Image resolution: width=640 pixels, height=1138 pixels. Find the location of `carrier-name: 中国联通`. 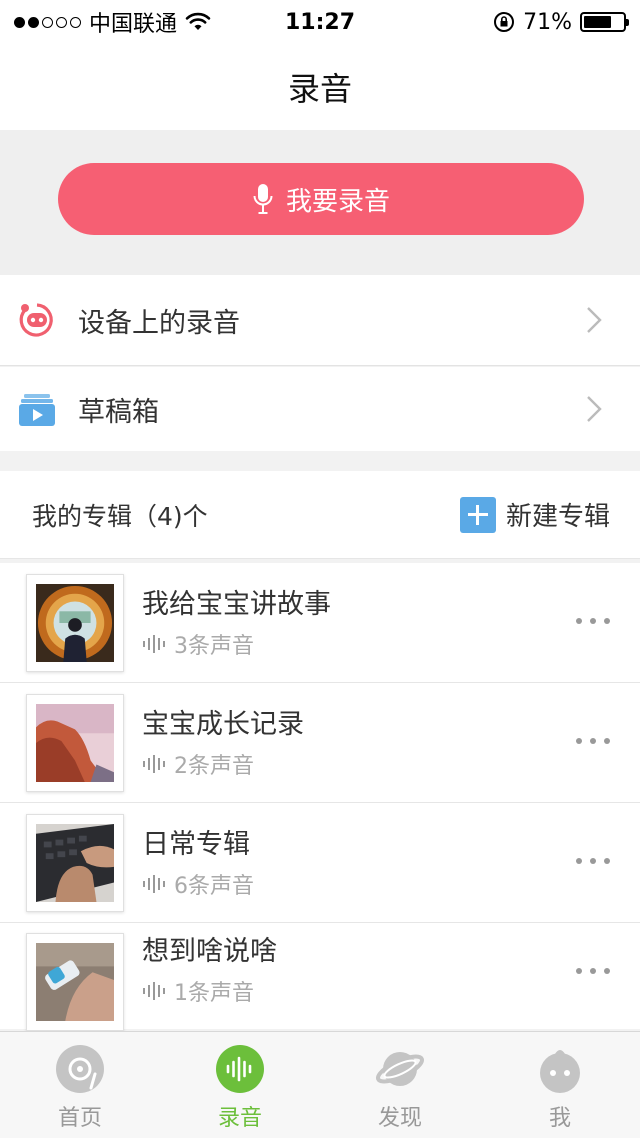

carrier-name: 中国联通 is located at coordinates (133, 24).